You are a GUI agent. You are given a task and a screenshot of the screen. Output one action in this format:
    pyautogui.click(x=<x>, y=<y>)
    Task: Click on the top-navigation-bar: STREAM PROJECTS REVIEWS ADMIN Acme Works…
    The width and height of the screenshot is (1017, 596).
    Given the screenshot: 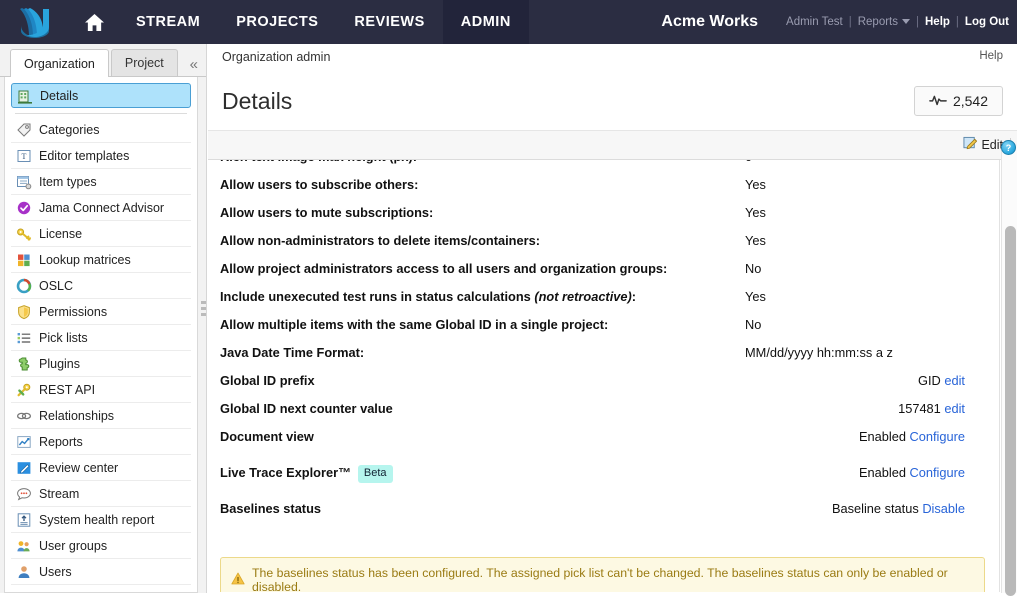 What is the action you would take?
    pyautogui.click(x=508, y=22)
    